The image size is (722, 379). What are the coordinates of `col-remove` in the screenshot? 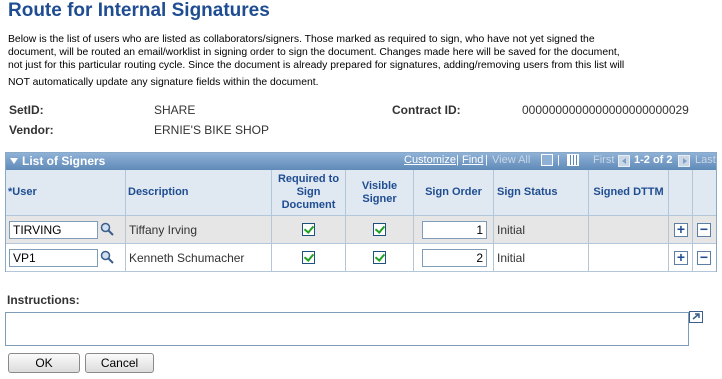 It's located at (704, 193).